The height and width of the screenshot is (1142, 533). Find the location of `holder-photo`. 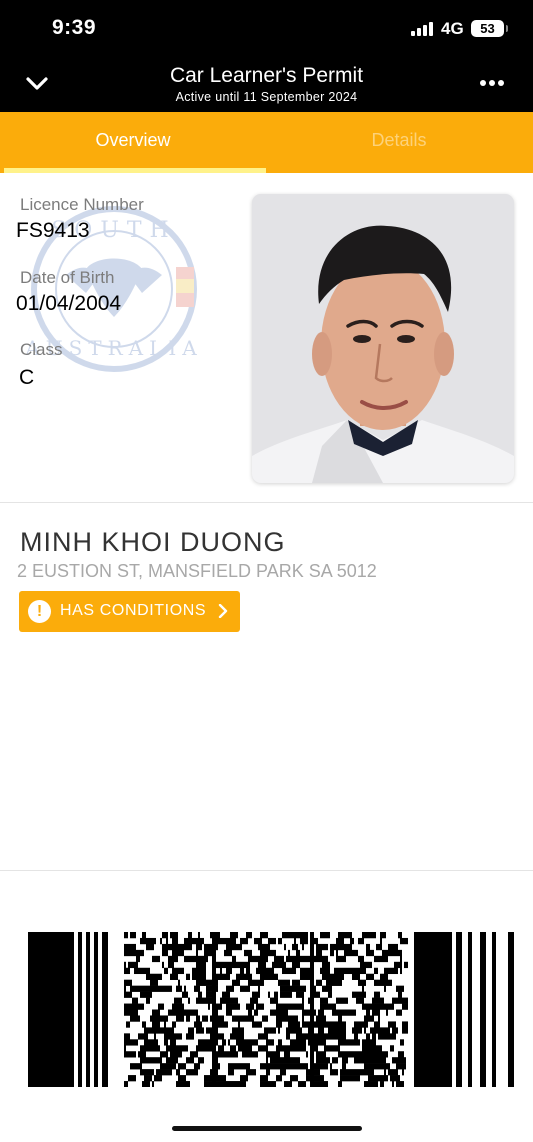

holder-photo is located at coordinates (383, 338).